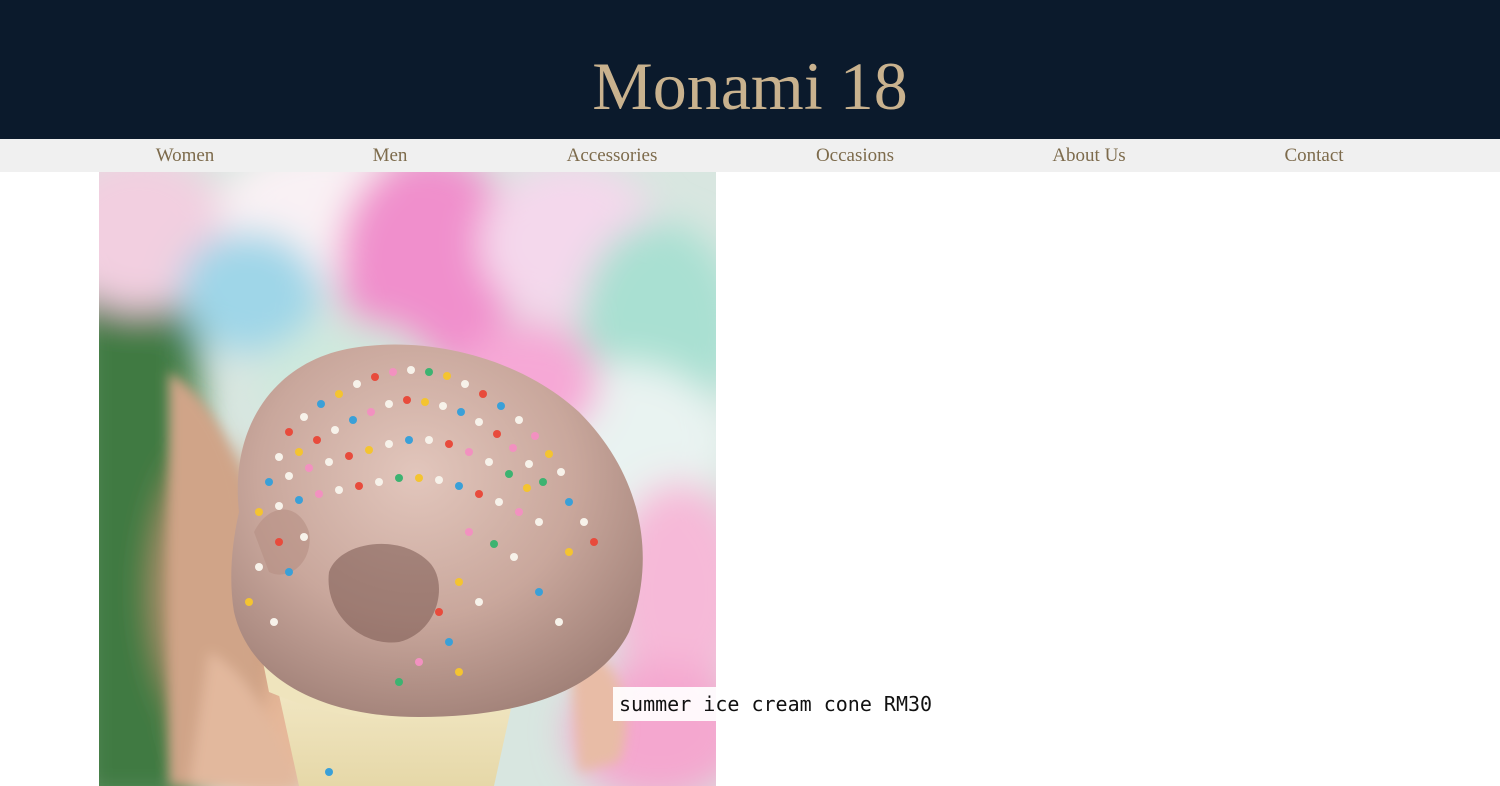  What do you see at coordinates (776, 704) in the screenshot?
I see `product-caption: summer ice cream cone RM30` at bounding box center [776, 704].